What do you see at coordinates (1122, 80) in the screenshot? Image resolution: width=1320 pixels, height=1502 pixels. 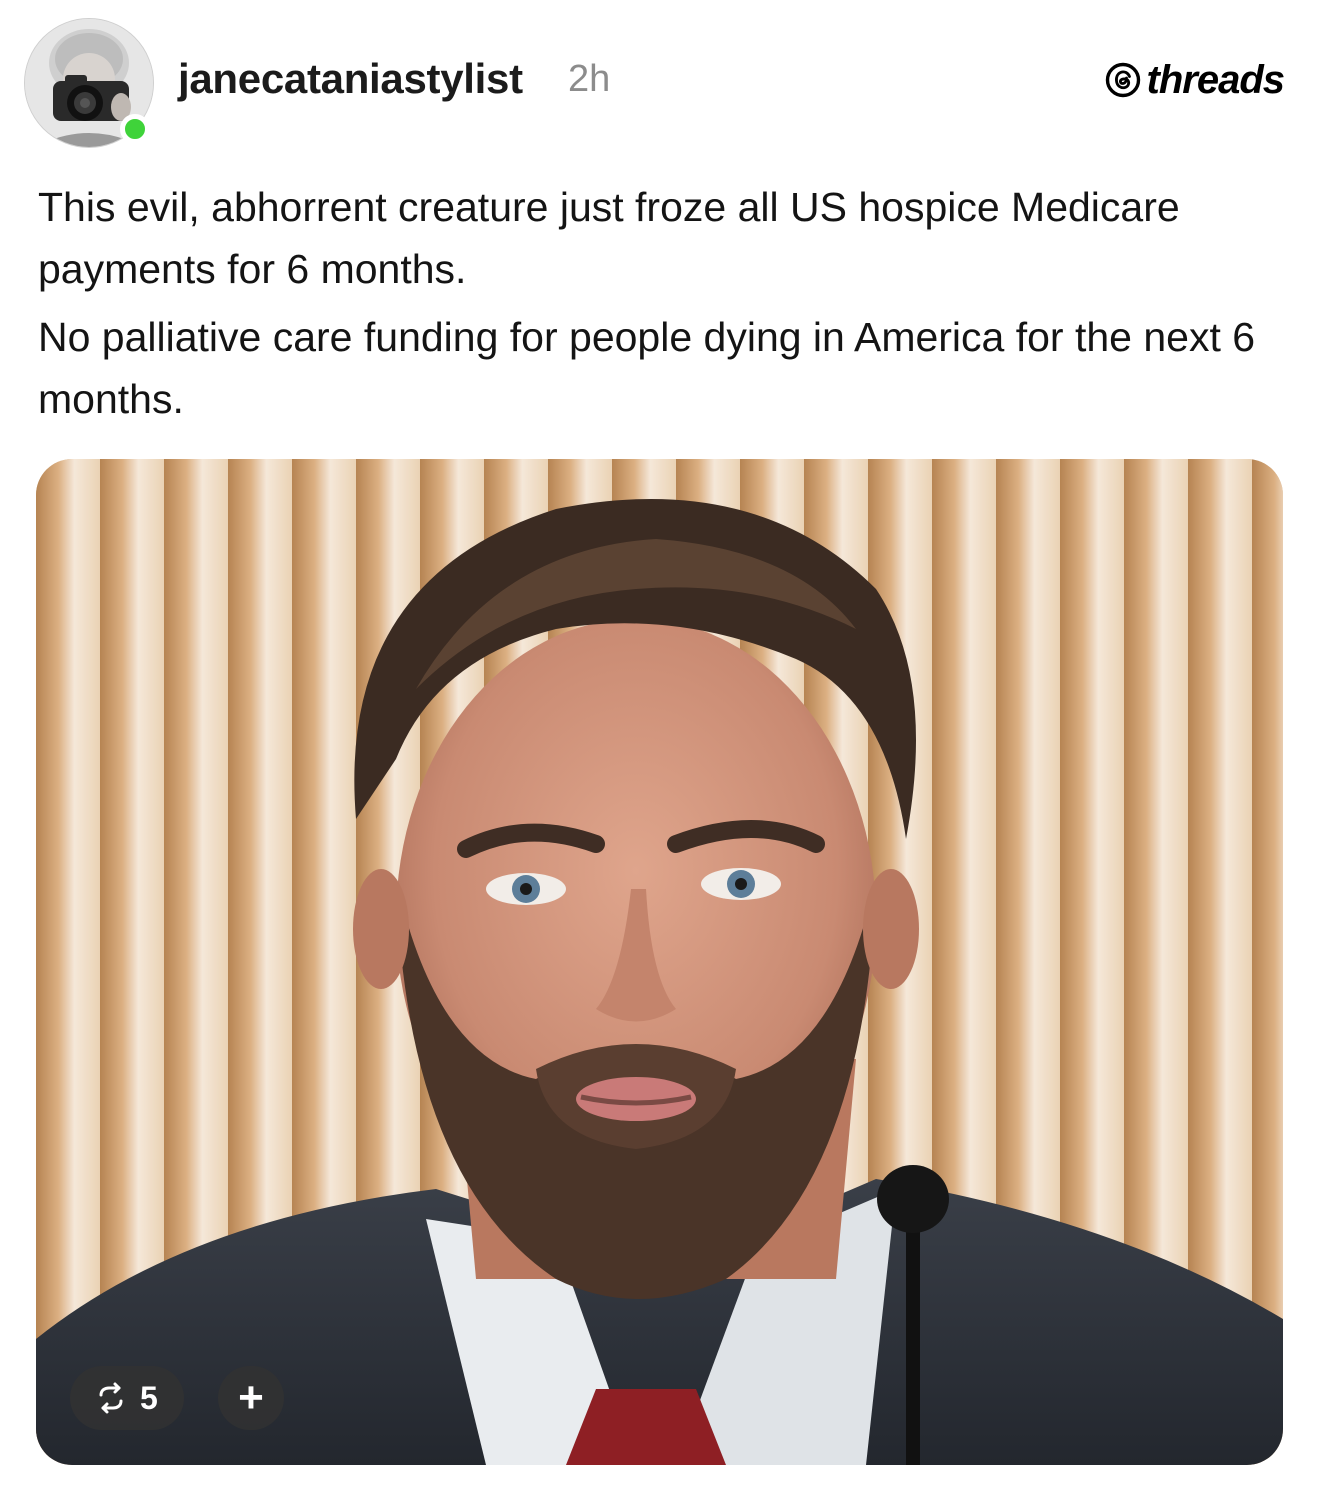 I see `threads-logo-icon` at bounding box center [1122, 80].